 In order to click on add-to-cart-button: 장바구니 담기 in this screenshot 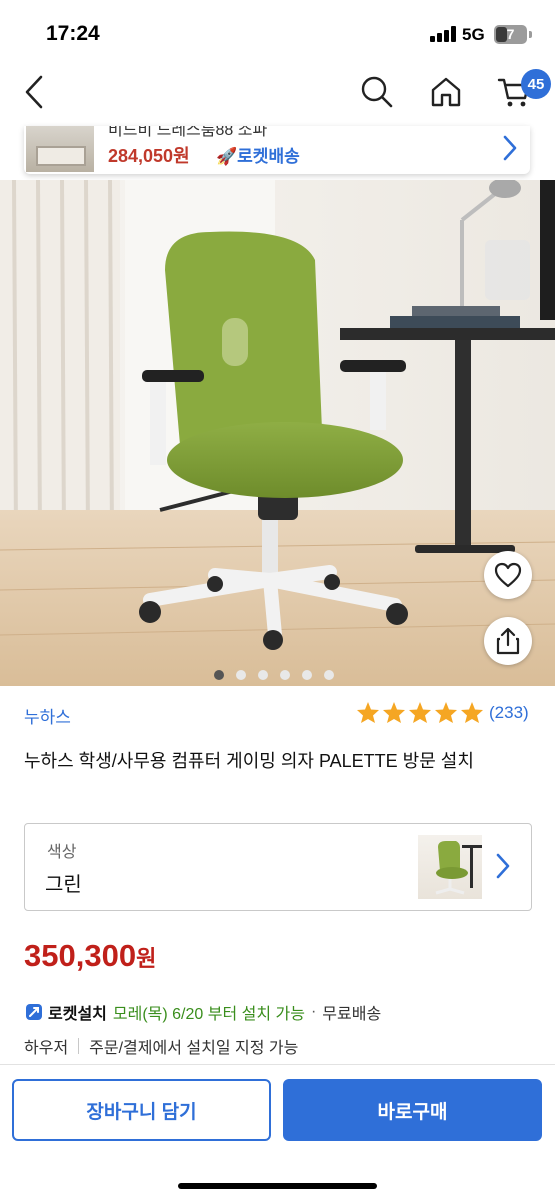, I will do `click(141, 1110)`.